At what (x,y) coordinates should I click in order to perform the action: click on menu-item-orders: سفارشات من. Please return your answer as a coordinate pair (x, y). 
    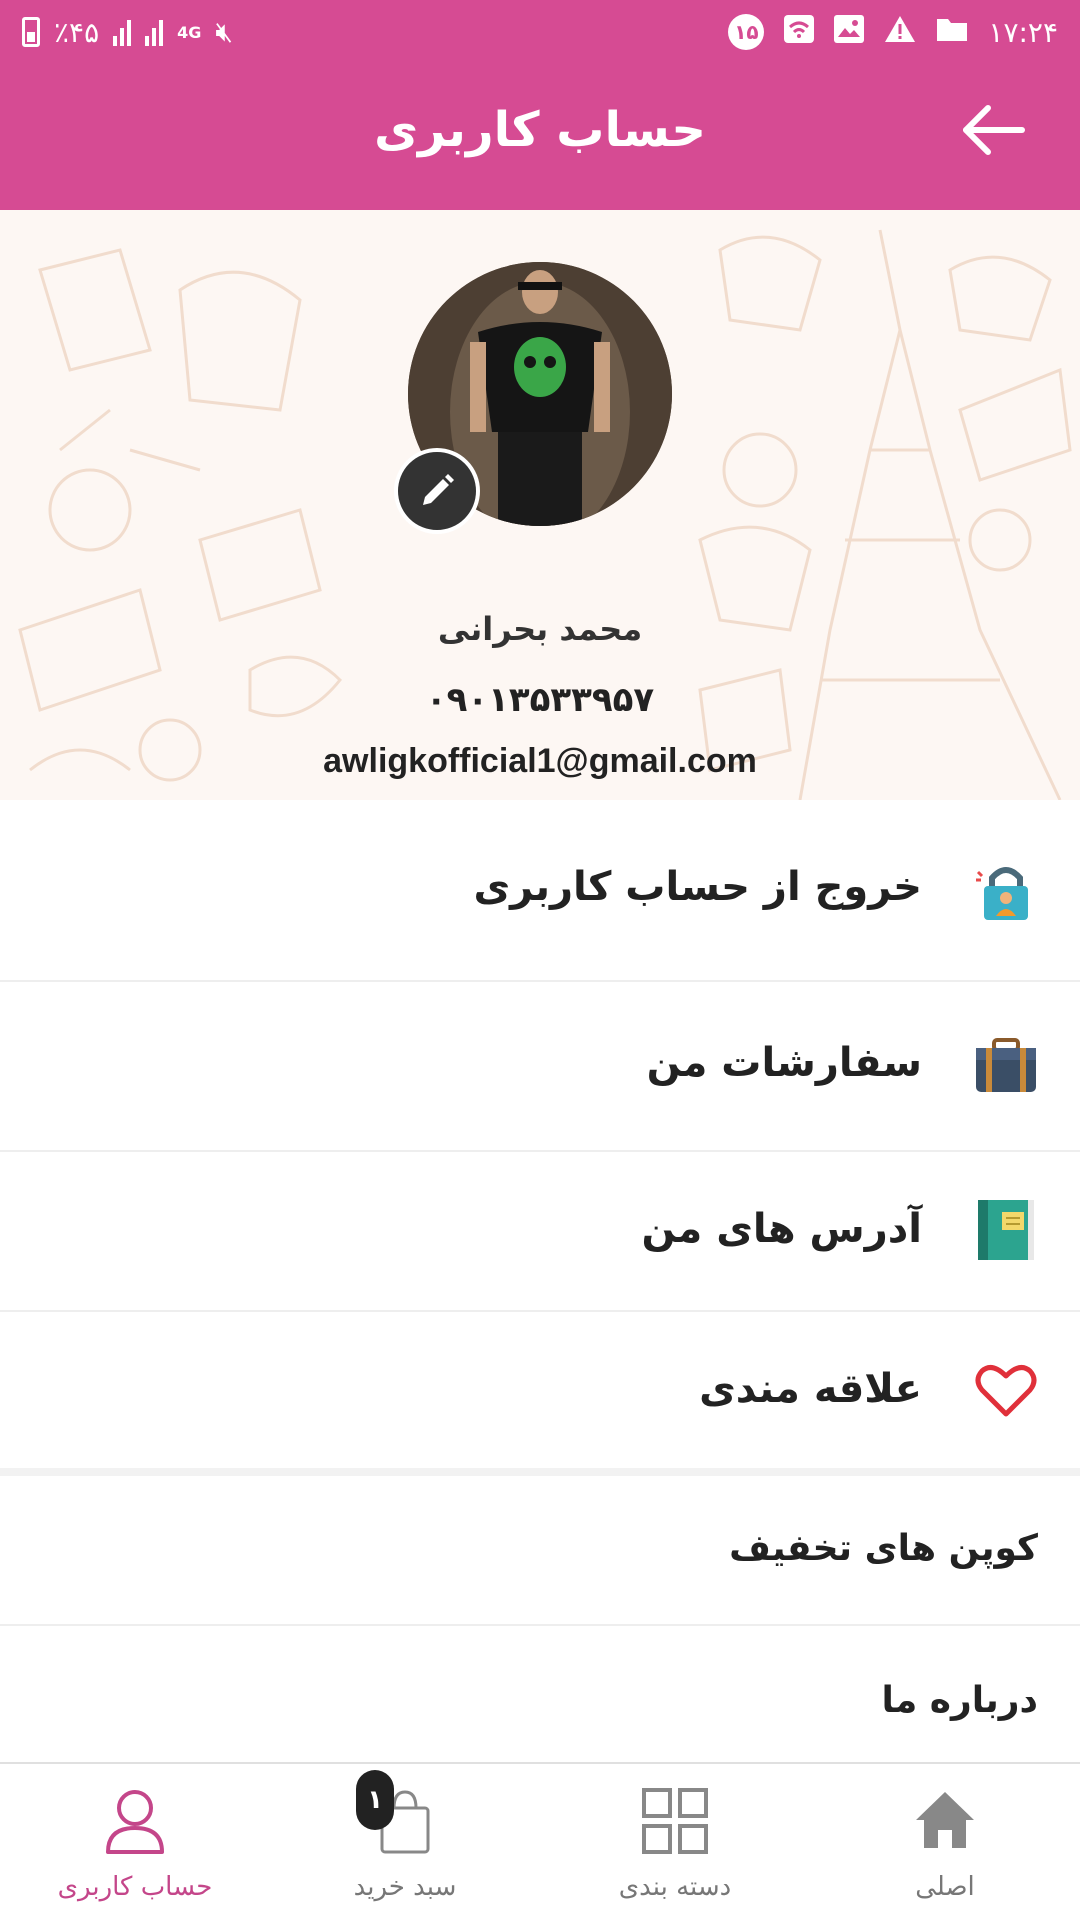
    Looking at the image, I should click on (540, 1067).